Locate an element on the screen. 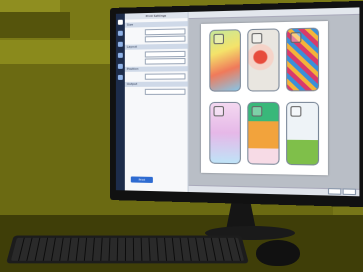  keyboard is located at coordinates (127, 249).